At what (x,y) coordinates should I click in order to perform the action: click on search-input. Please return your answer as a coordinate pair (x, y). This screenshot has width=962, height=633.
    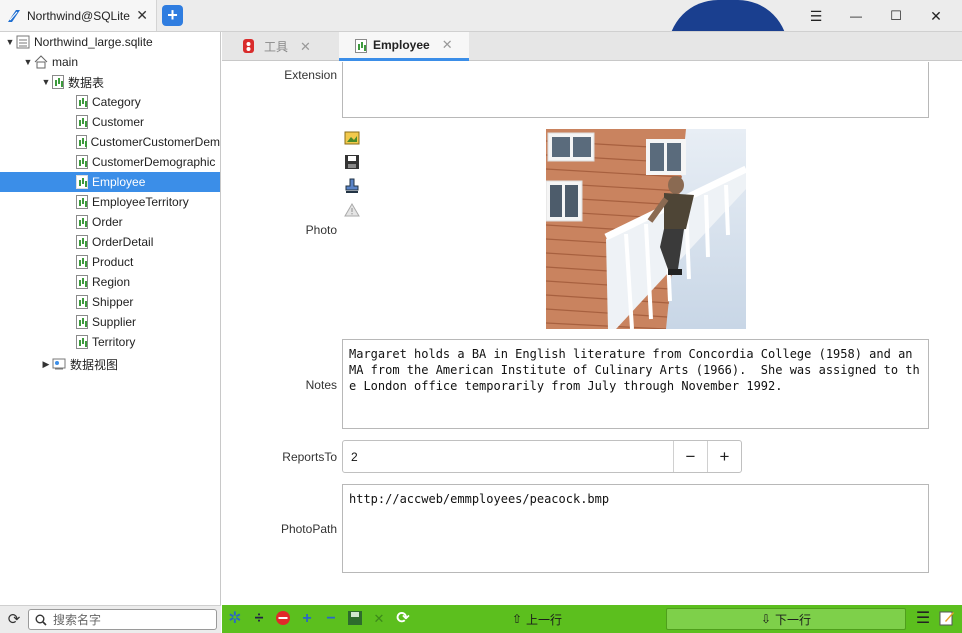
    Looking at the image, I should click on (128, 619).